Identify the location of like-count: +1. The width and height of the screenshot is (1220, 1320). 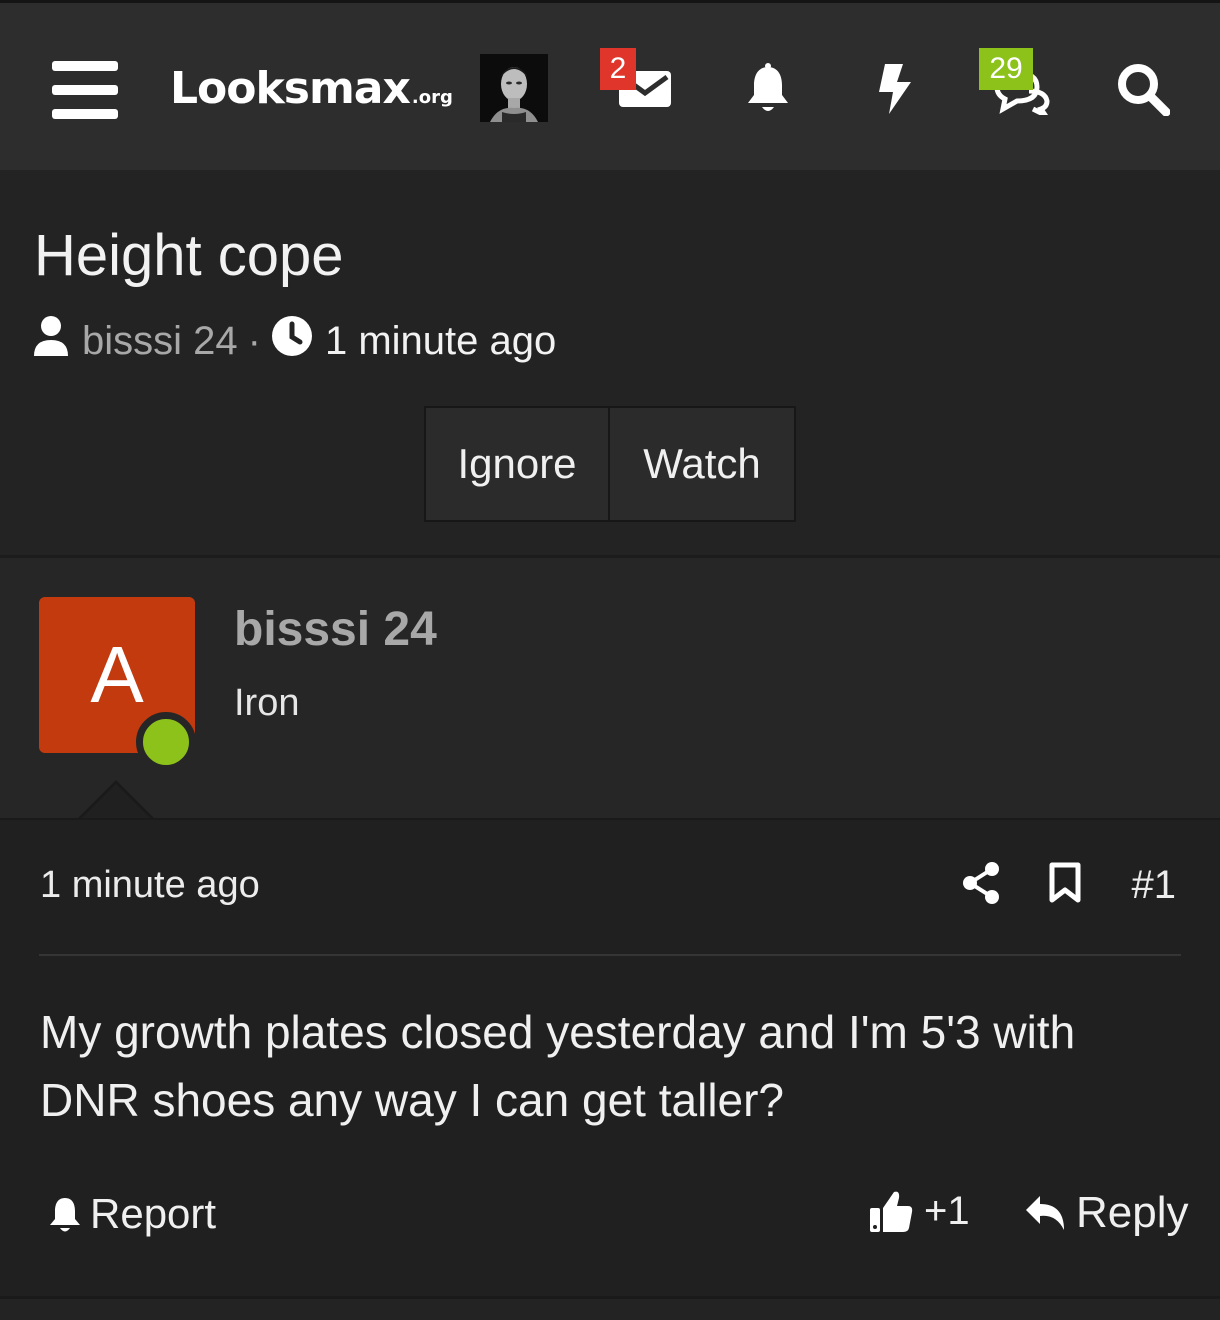
(947, 1210).